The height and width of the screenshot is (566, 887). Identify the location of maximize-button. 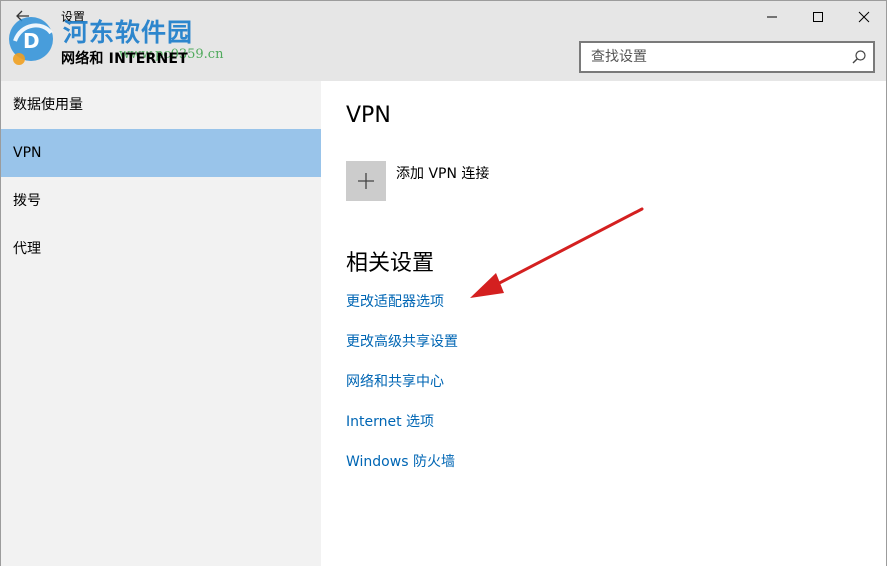
(818, 17).